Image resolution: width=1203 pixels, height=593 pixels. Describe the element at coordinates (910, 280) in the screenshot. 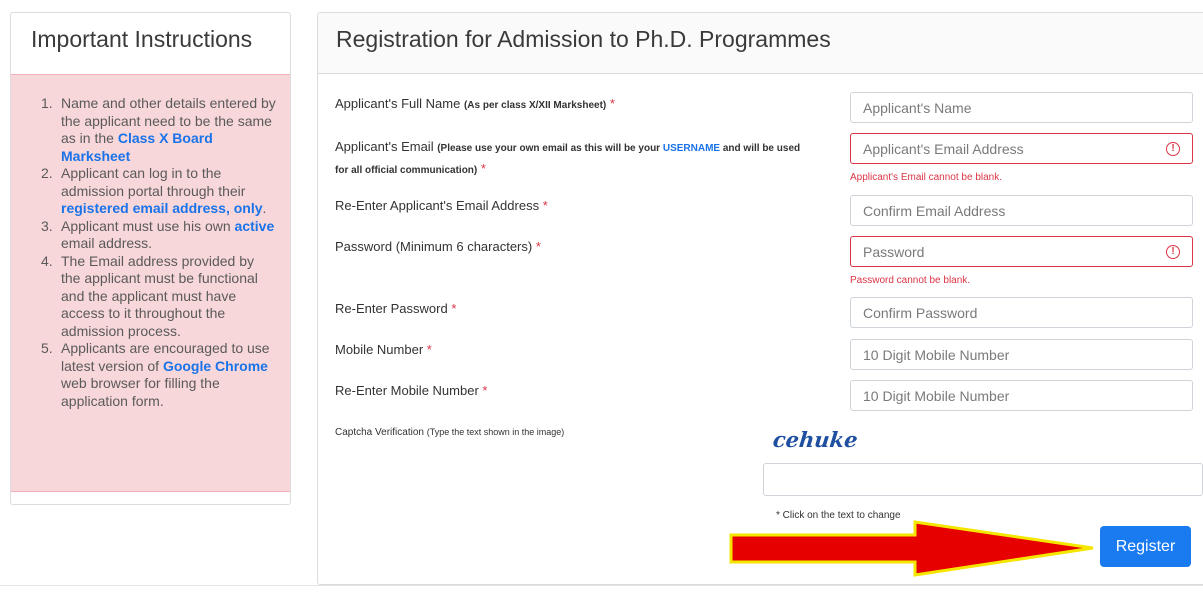

I see `password-error: Password cannot be blank.` at that location.